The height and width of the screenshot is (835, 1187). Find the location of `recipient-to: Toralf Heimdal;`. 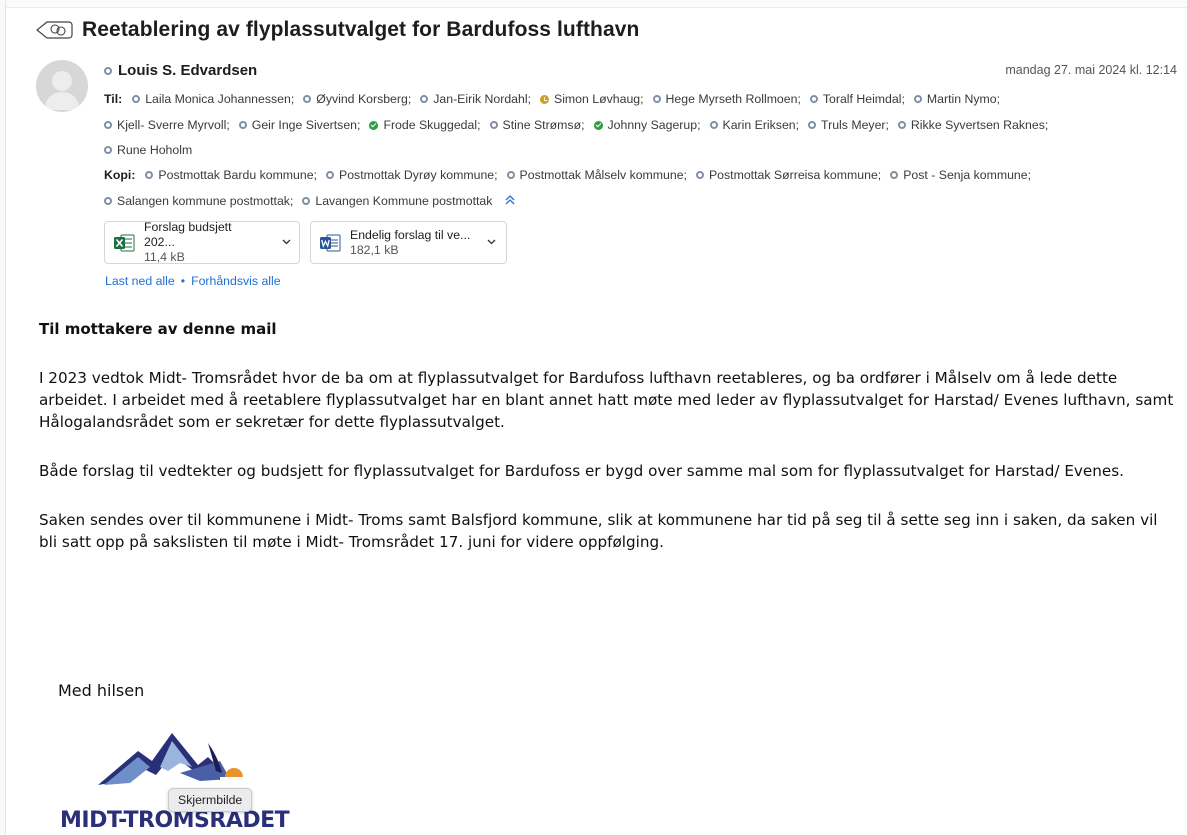

recipient-to: Toralf Heimdal; is located at coordinates (857, 99).